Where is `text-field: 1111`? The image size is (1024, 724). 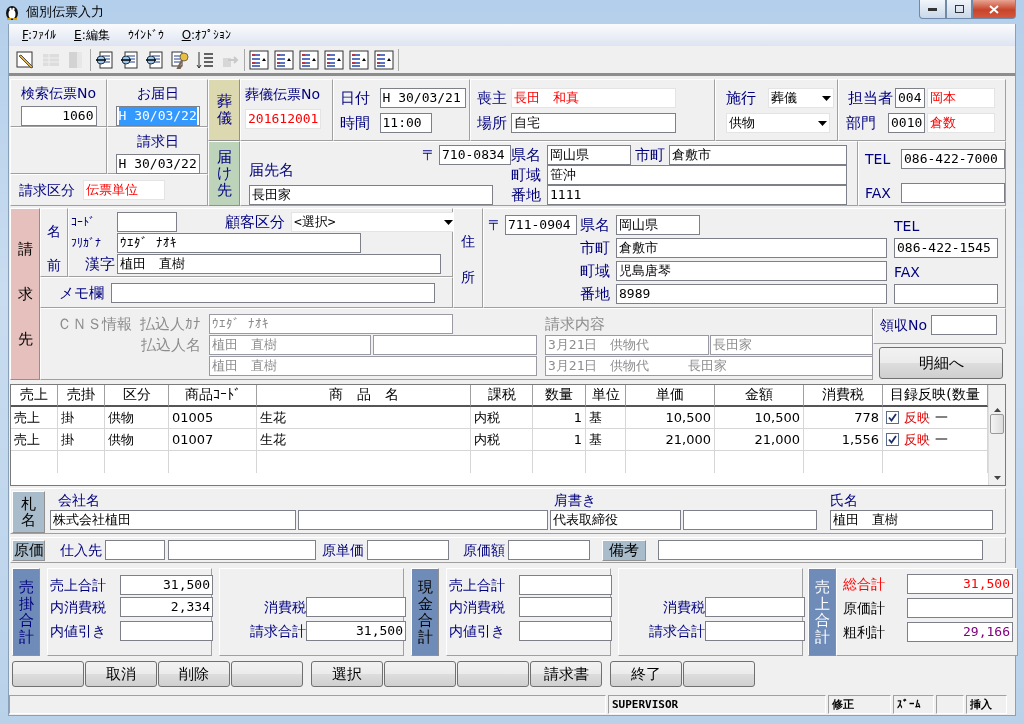 text-field: 1111 is located at coordinates (697, 195).